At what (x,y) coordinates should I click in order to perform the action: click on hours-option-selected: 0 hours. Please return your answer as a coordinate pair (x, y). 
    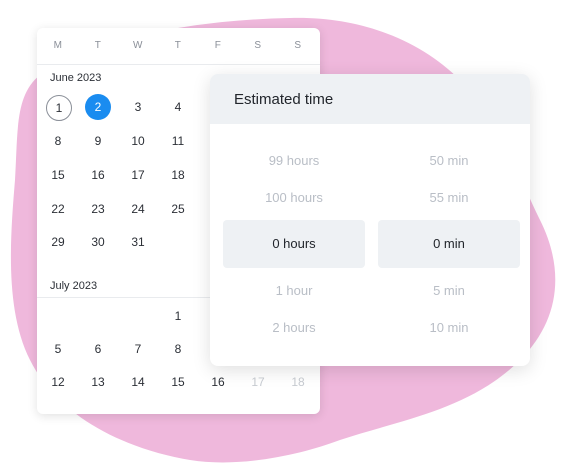
    Looking at the image, I should click on (294, 244).